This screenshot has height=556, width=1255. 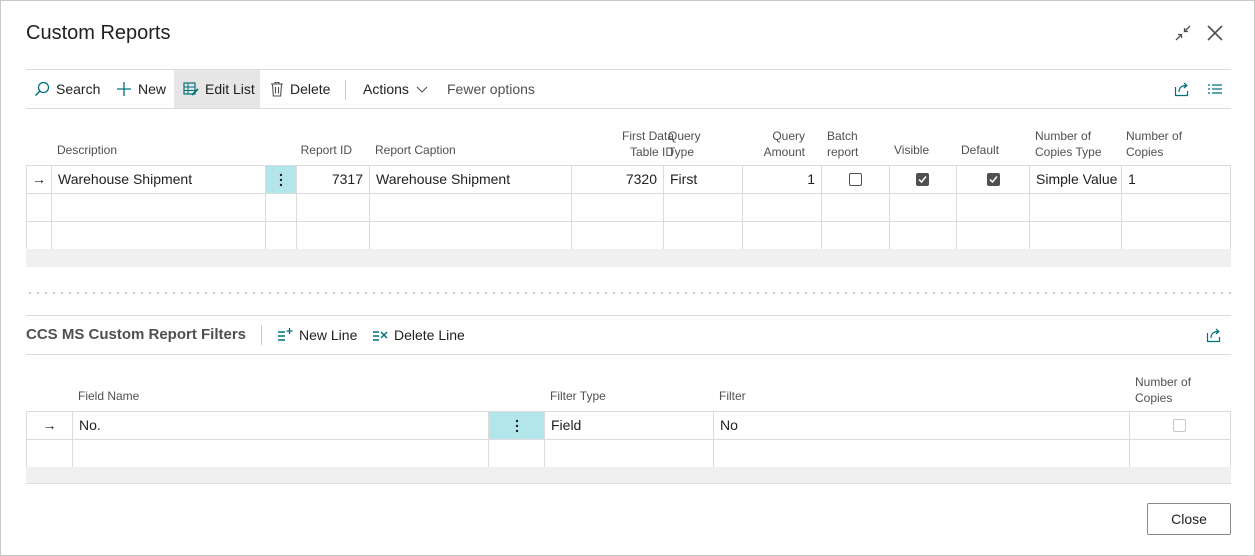 What do you see at coordinates (782, 180) in the screenshot?
I see `query-amount-cell: 1` at bounding box center [782, 180].